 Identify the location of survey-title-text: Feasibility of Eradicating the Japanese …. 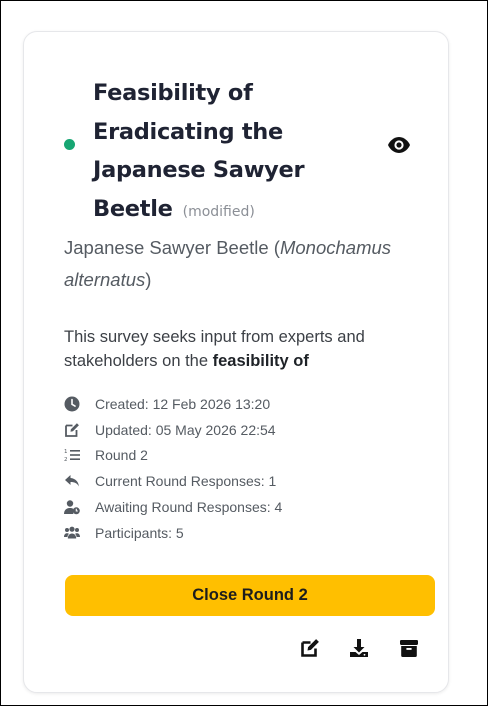
(199, 151).